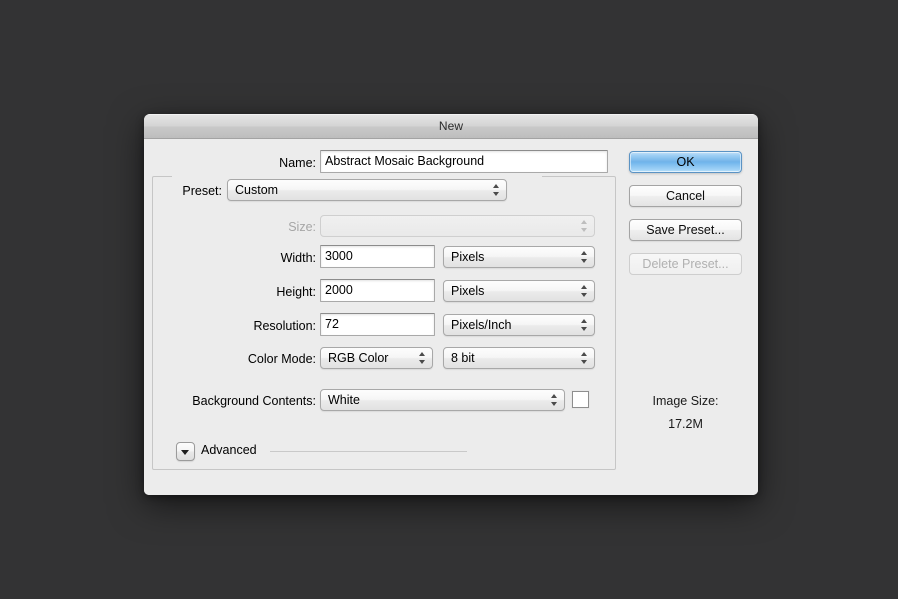  What do you see at coordinates (368, 451) in the screenshot?
I see `advanced-divider` at bounding box center [368, 451].